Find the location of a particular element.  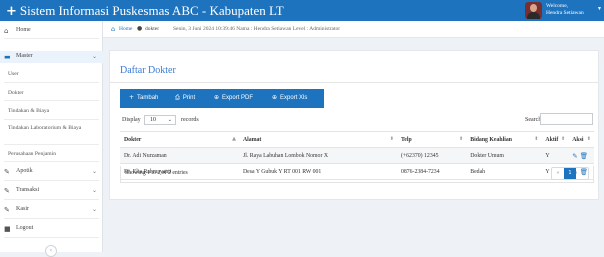

column-header-aktif: Aktif ⬍ is located at coordinates (555, 139).